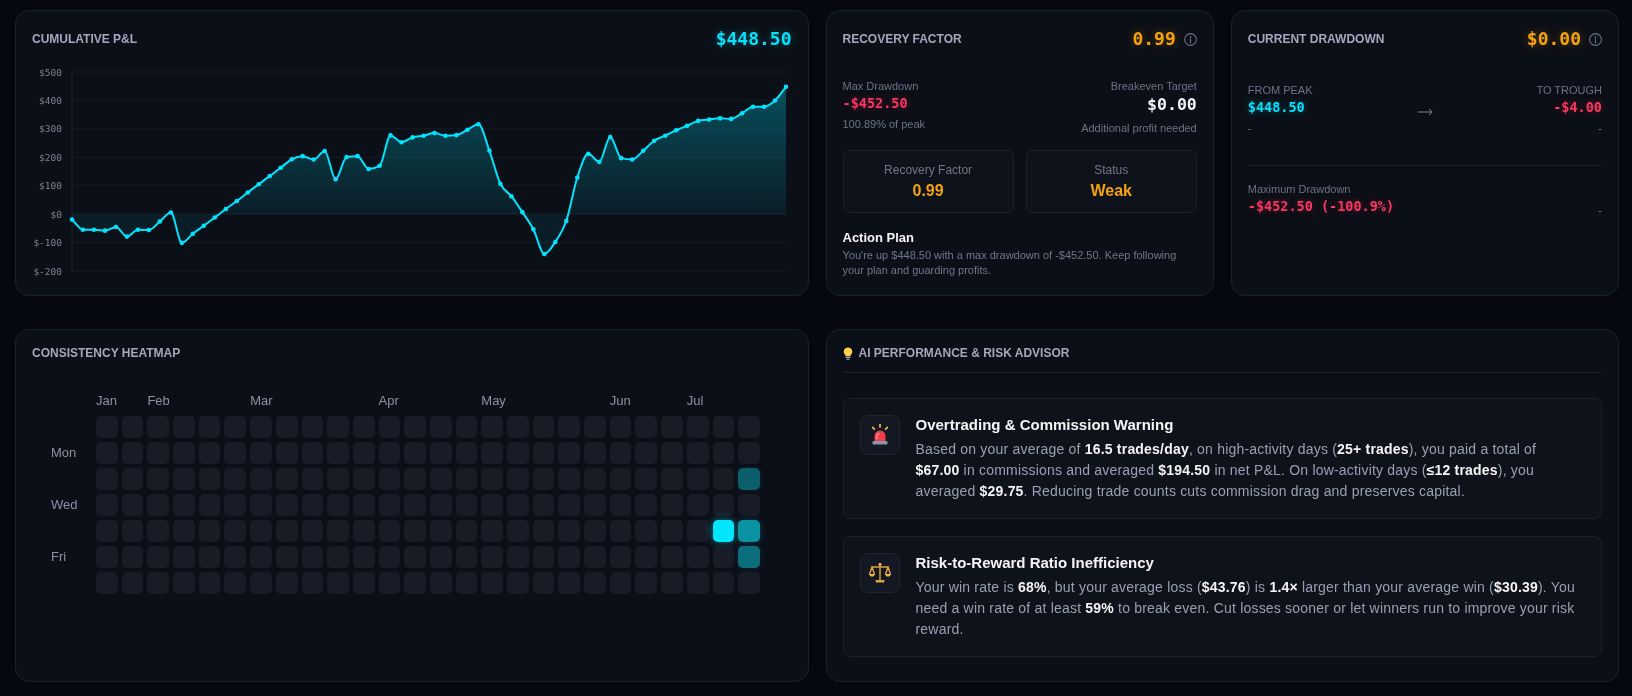 This screenshot has width=1632, height=696. I want to click on peak-value: $448.50, so click(1276, 107).